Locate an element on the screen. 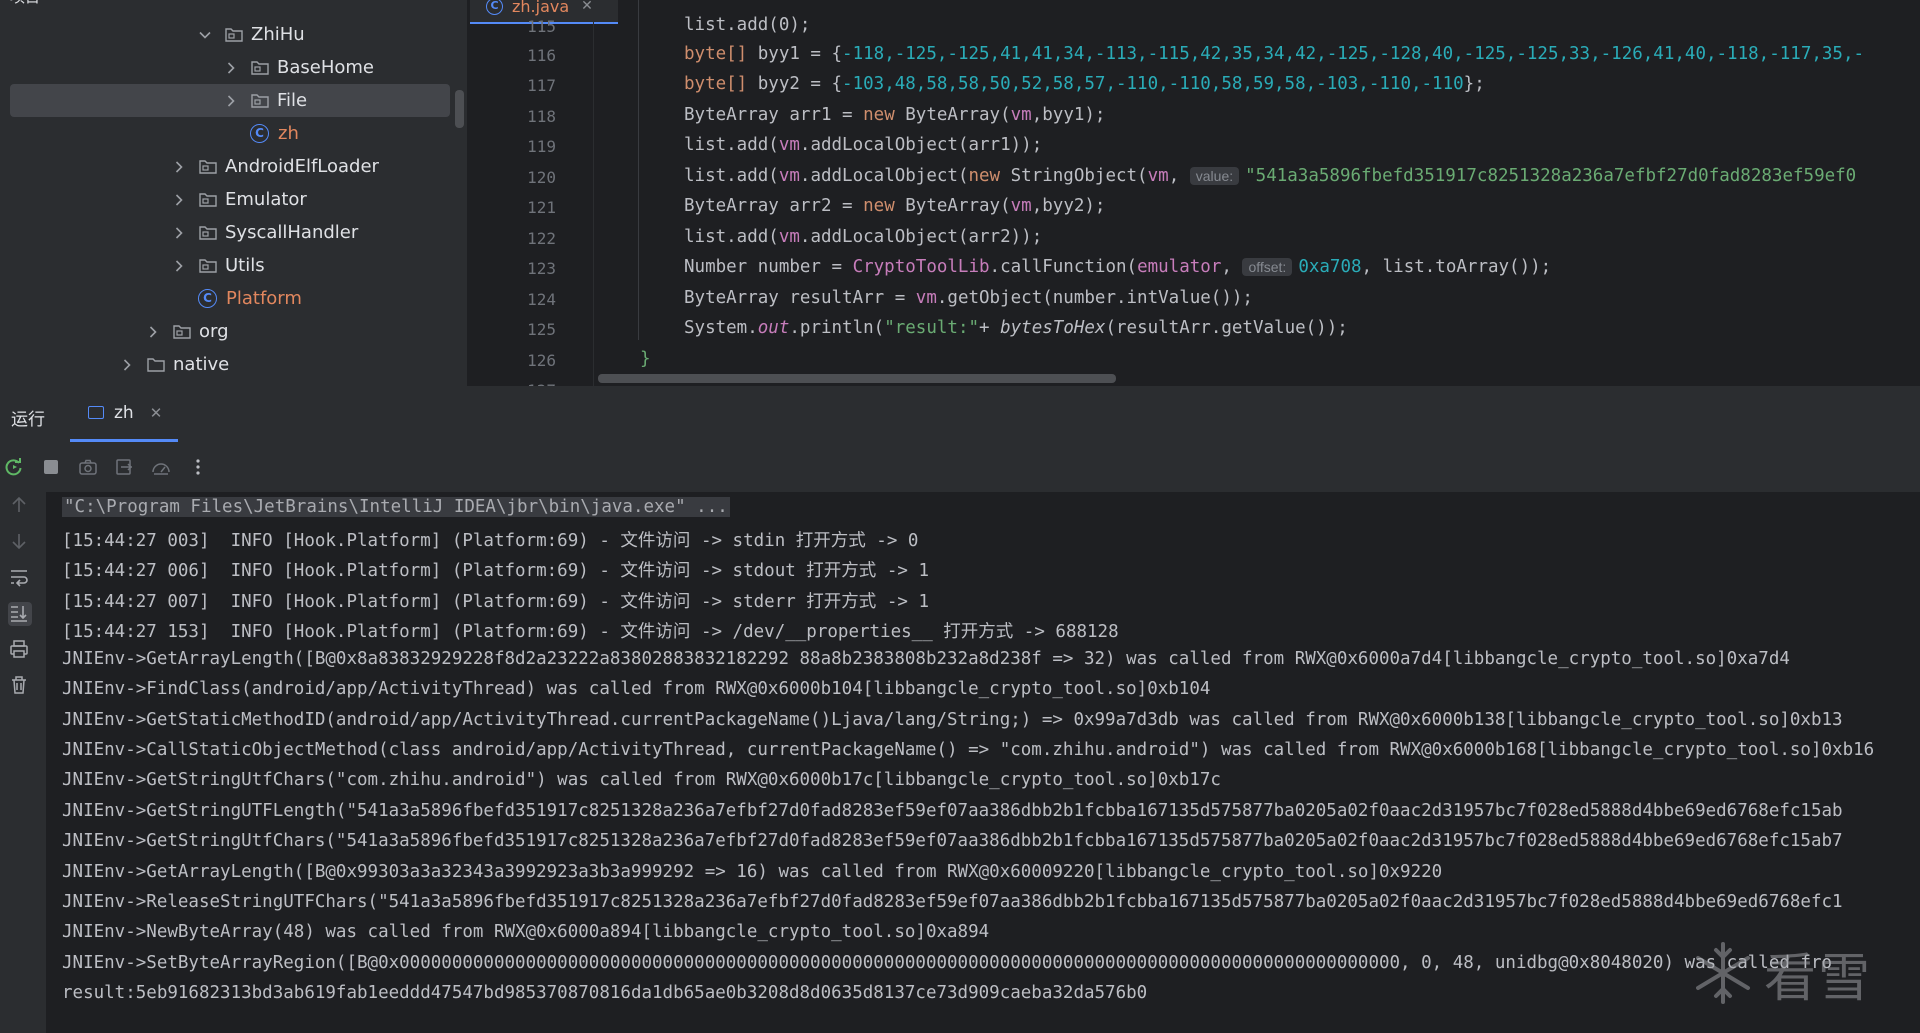 The image size is (1920, 1033). code-text: ByteArray( is located at coordinates (952, 206).